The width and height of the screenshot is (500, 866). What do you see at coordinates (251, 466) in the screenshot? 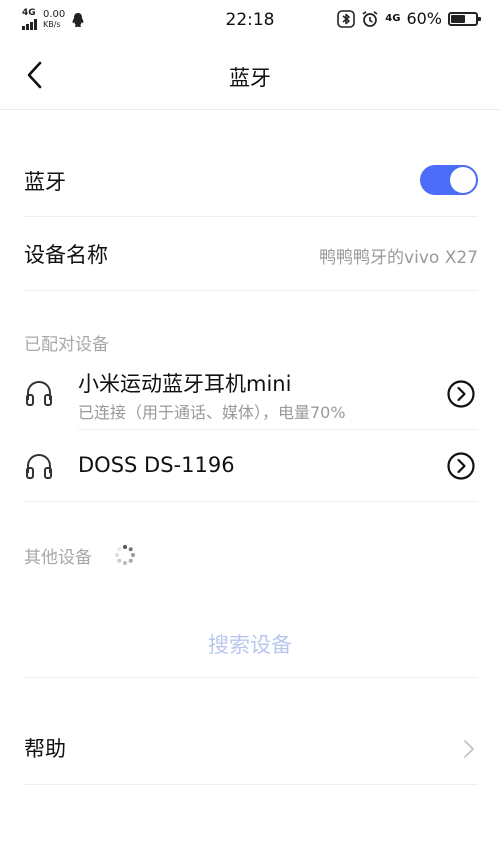
I see `paired-device-item: DOSS DS-1196` at bounding box center [251, 466].